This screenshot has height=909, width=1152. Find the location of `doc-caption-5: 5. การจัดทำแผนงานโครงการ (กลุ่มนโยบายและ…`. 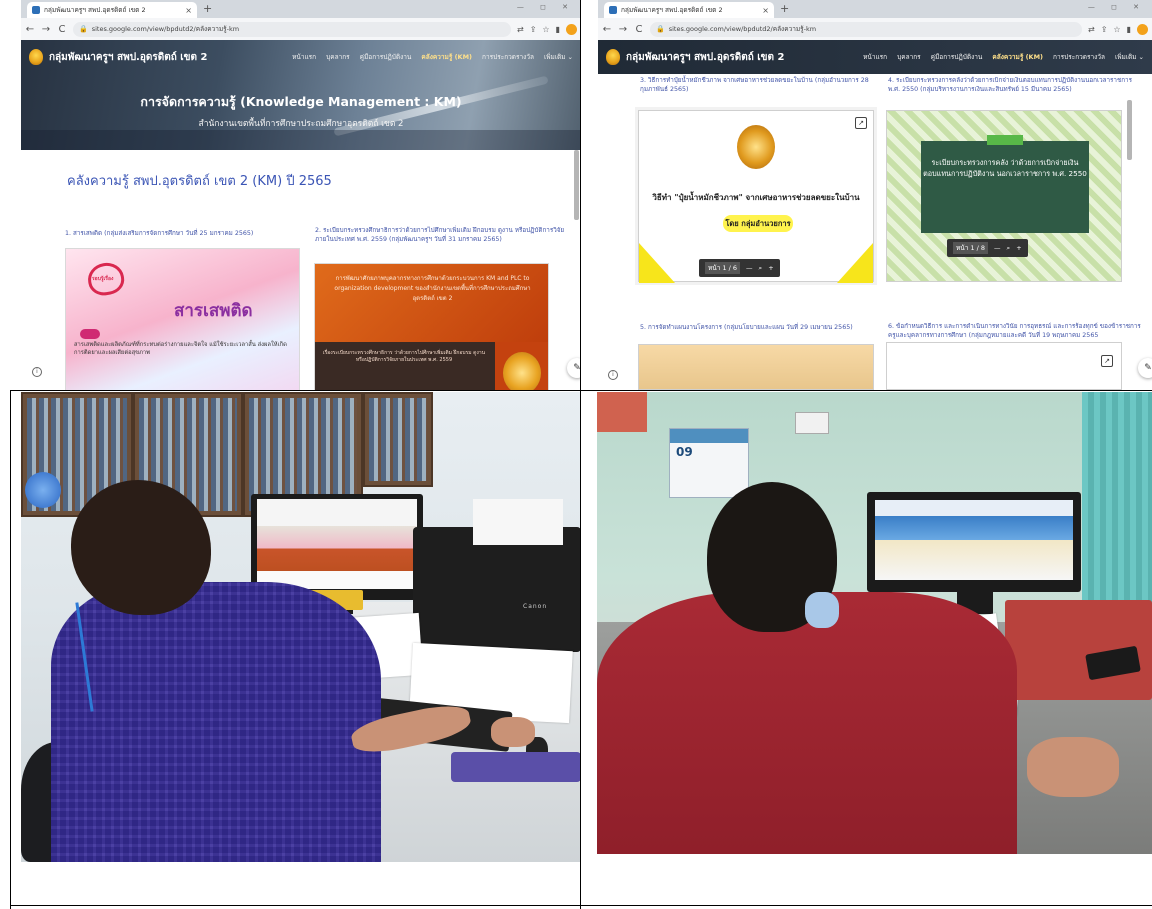

doc-caption-5: 5. การจัดทำแผนงานโครงการ (กลุ่มนโยบายและ… is located at coordinates (760, 327).